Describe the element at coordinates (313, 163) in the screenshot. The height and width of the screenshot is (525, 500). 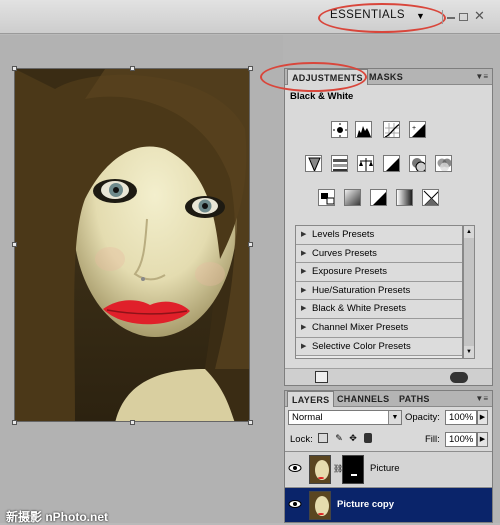
I see `vibrance-icon` at that location.